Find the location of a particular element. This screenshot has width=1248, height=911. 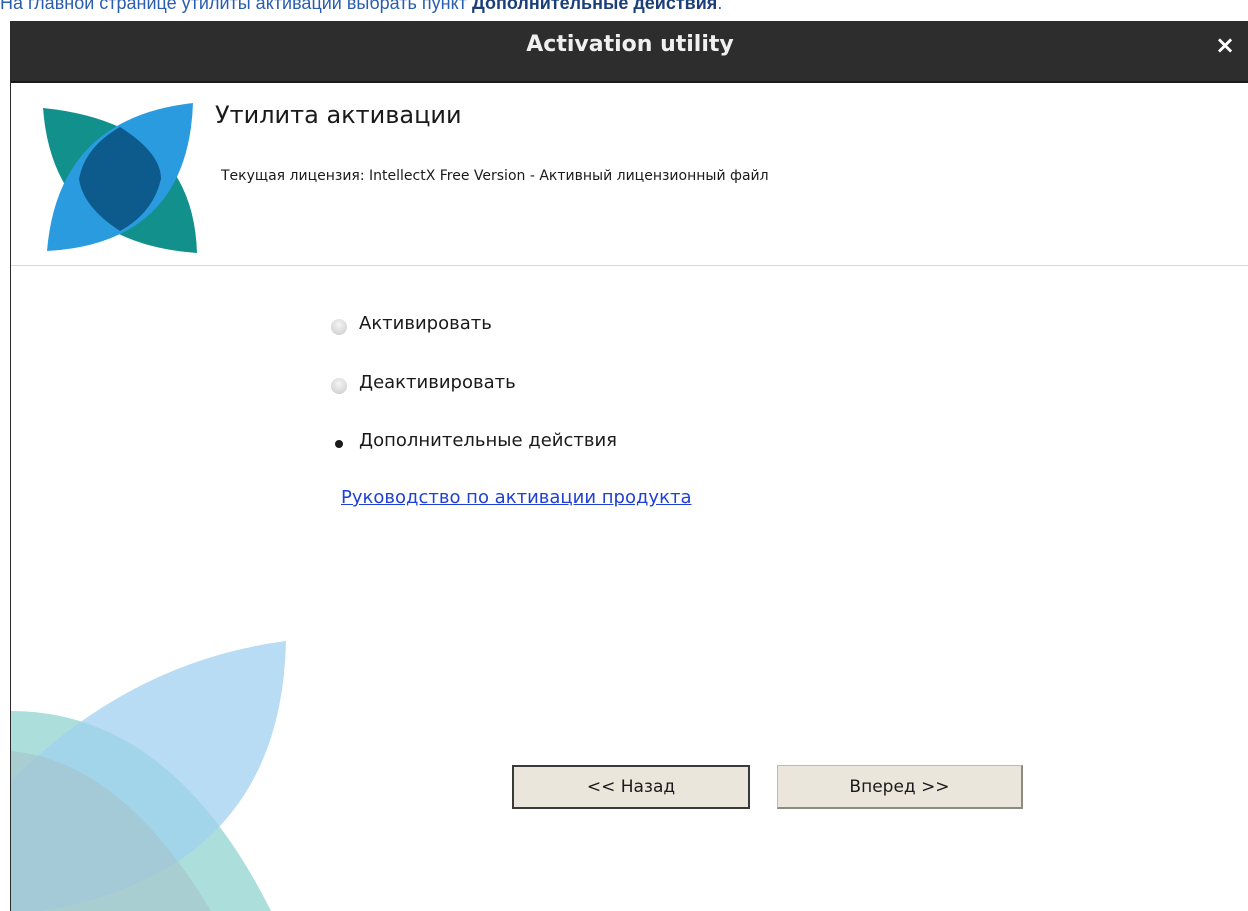

window-titlebar: Activation utility × is located at coordinates (629, 52).